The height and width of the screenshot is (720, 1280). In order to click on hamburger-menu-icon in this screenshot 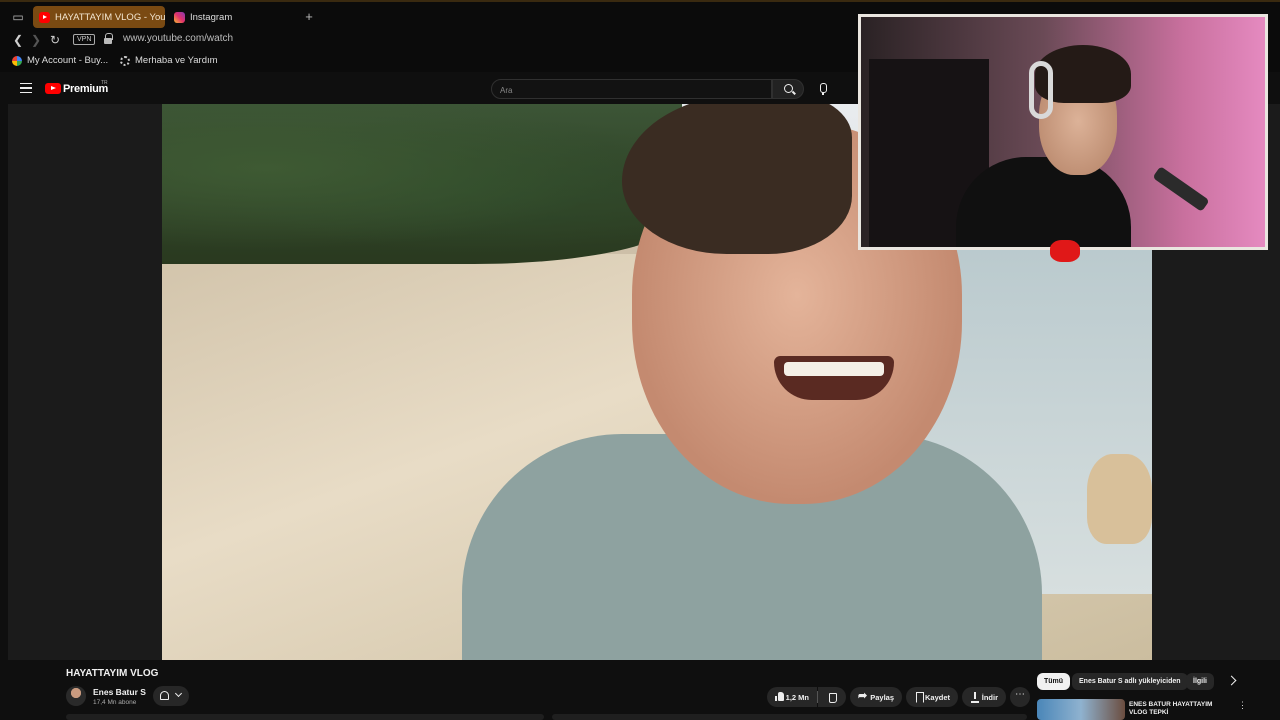, I will do `click(26, 88)`.